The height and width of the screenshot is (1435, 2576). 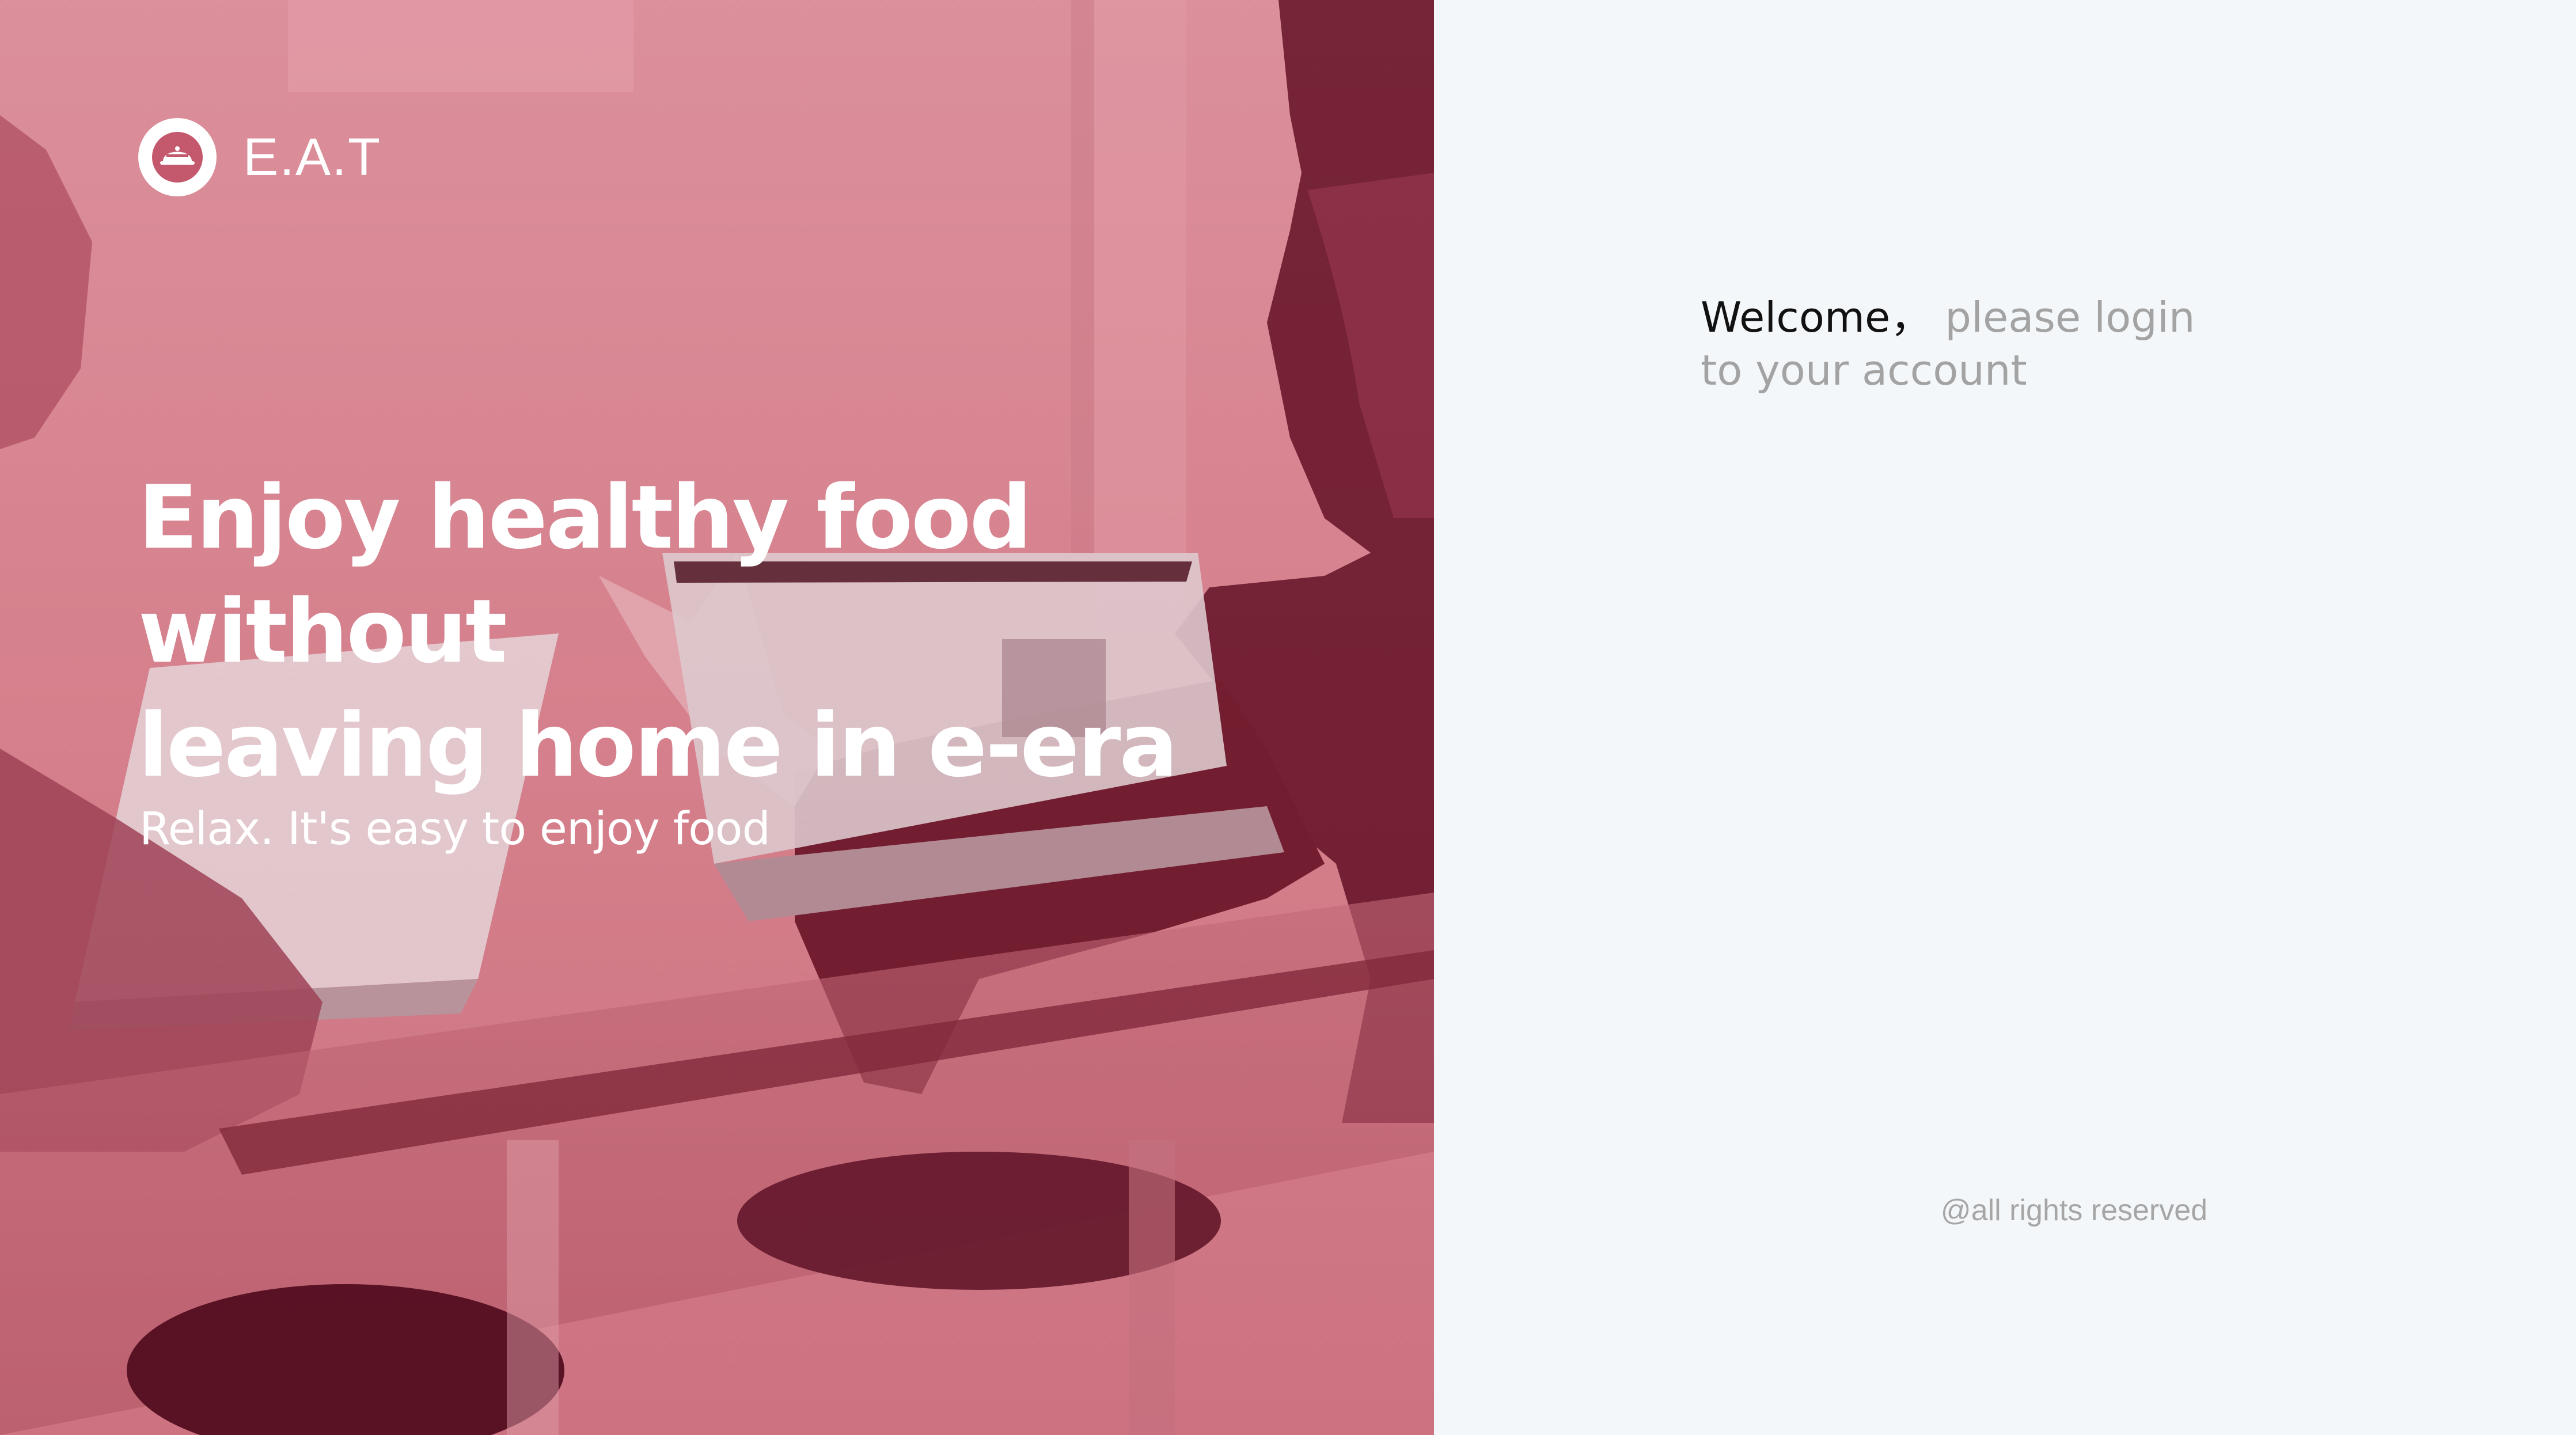 What do you see at coordinates (658, 745) in the screenshot?
I see `hero-title-line-2: leaving home in e-era` at bounding box center [658, 745].